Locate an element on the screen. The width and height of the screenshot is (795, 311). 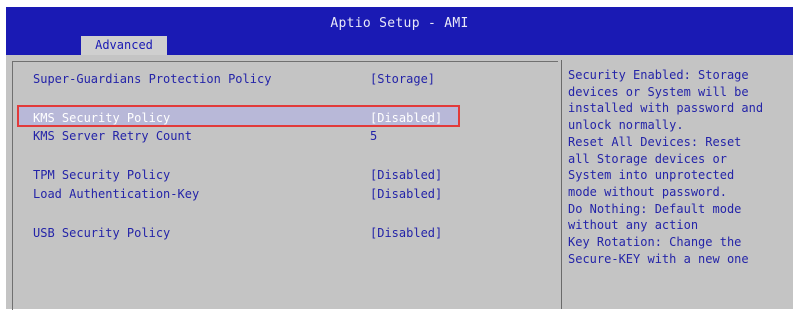
setting-row-tpm-security-policy: TPM Security Policy [Disabled] is located at coordinates (285, 175).